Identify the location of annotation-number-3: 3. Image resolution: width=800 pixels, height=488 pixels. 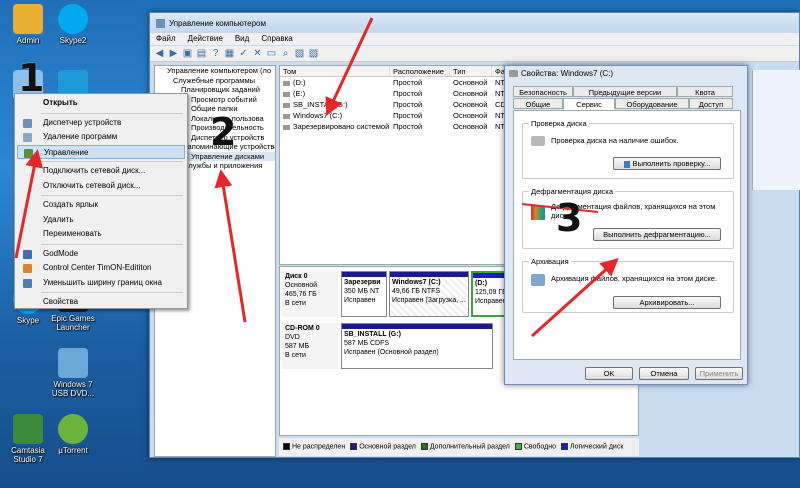
(569, 218).